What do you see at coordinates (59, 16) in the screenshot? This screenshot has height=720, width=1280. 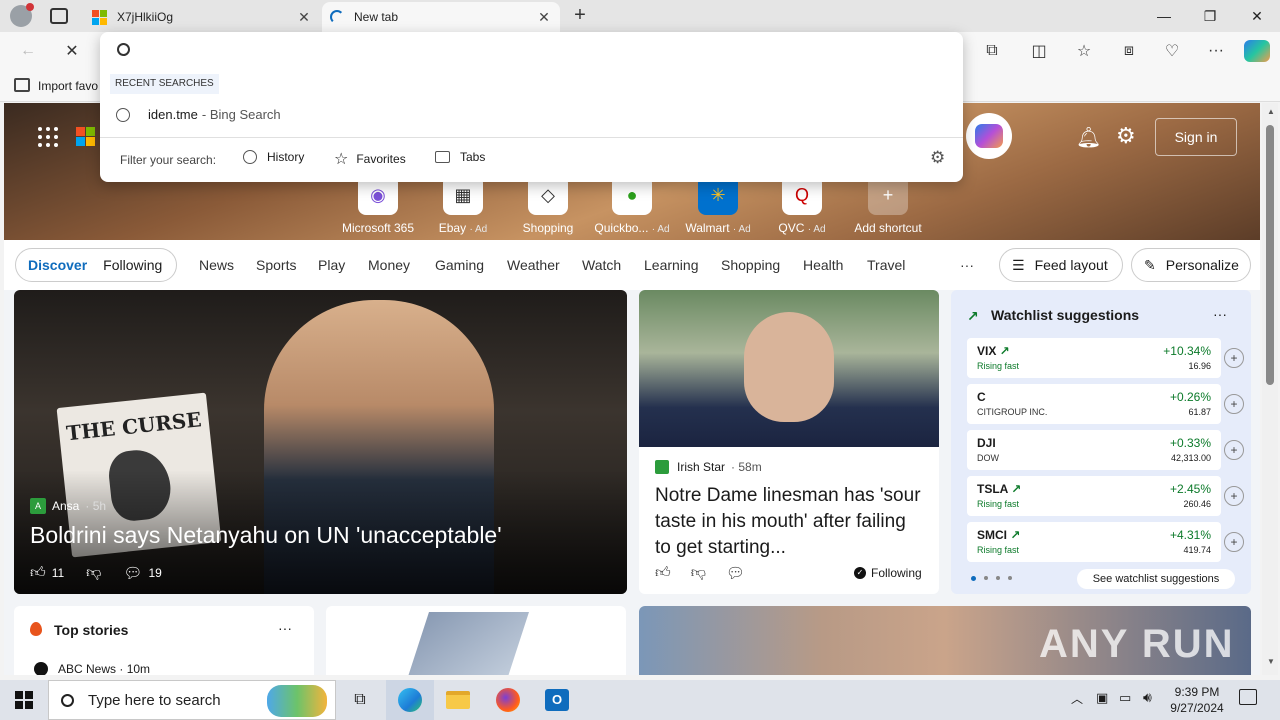 I see `tab-actions-icon` at bounding box center [59, 16].